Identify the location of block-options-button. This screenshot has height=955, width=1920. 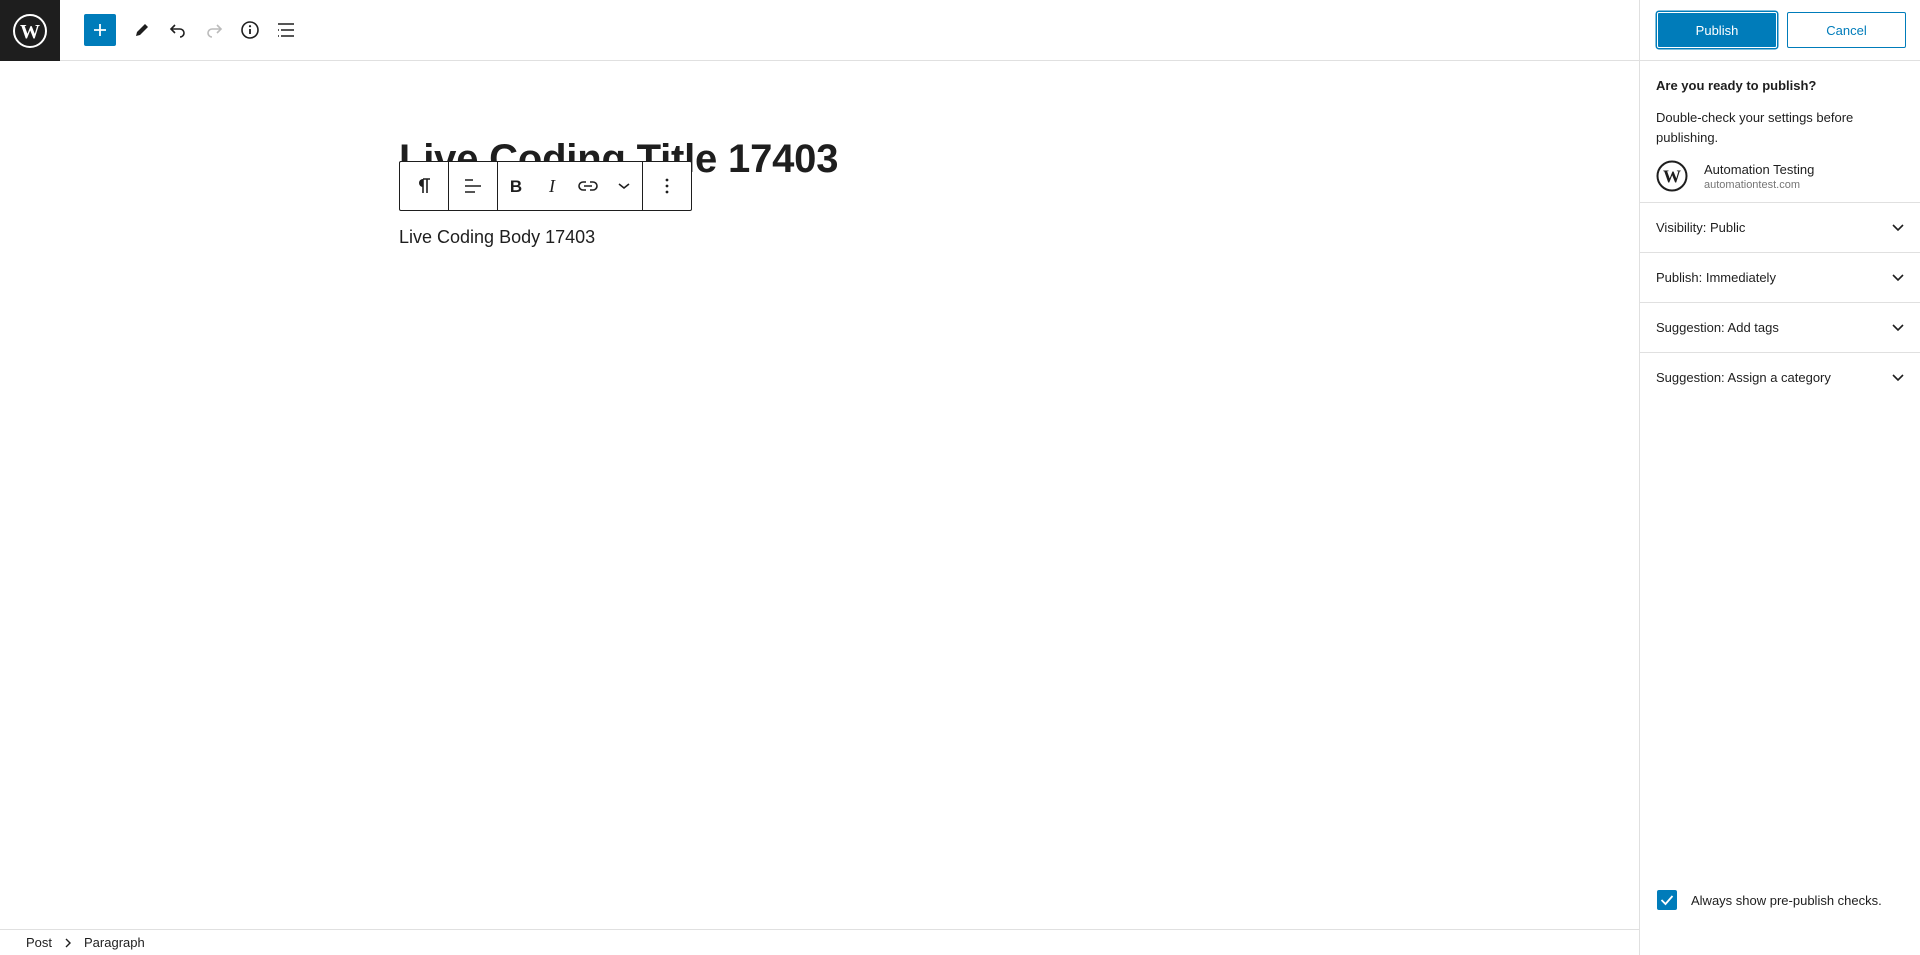
(667, 186).